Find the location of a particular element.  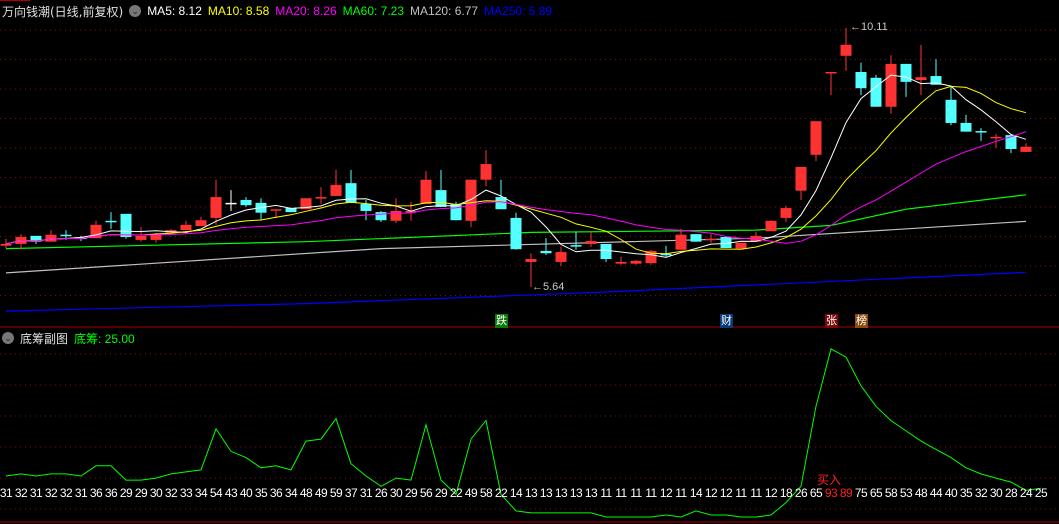

ma10-label: MA10: 8.58 is located at coordinates (238, 11).